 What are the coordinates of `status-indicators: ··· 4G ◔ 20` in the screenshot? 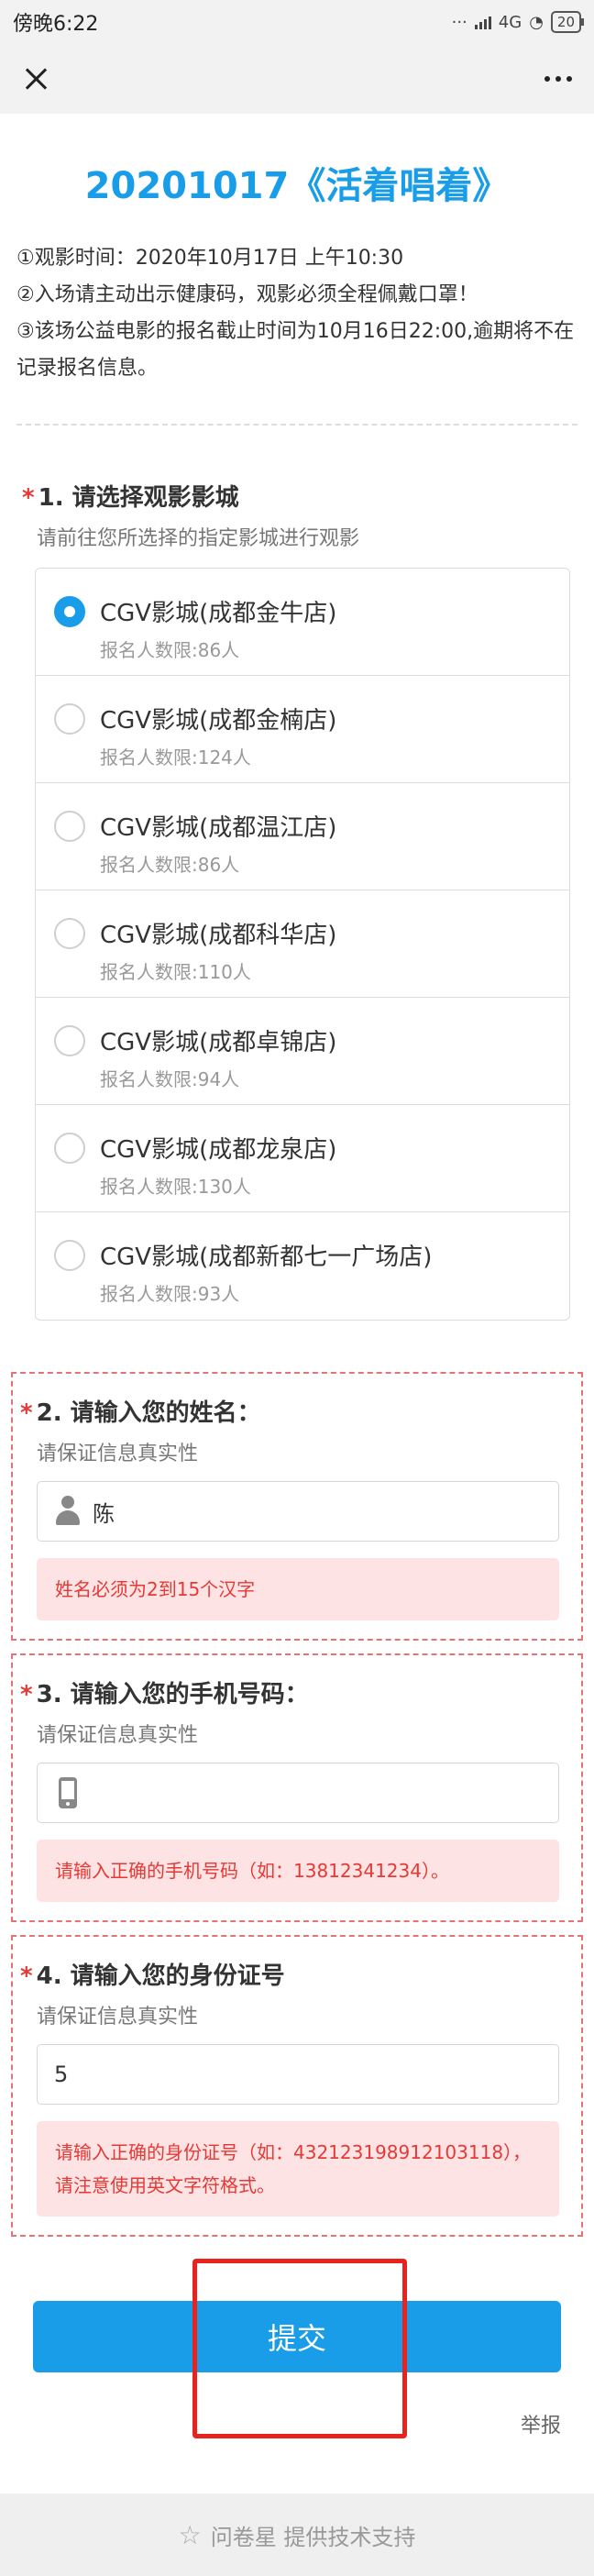 It's located at (518, 22).